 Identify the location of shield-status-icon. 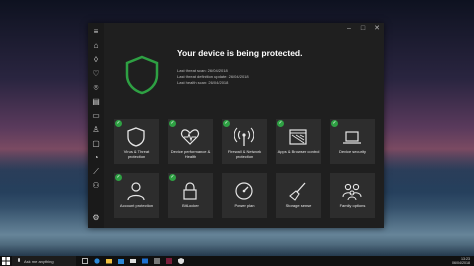
(142, 75).